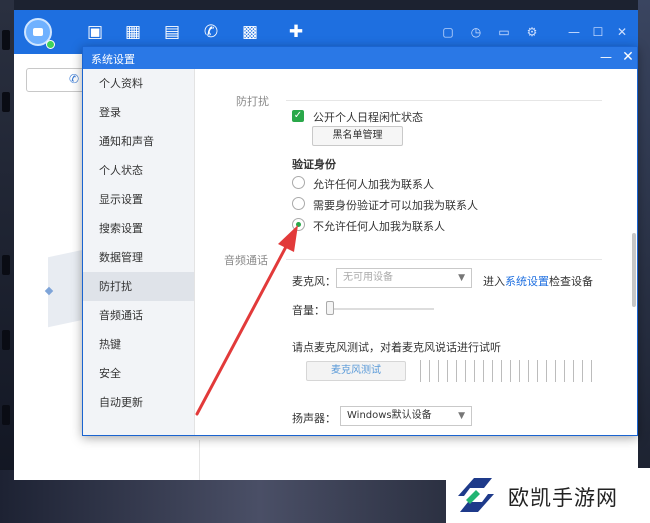  I want to click on option-allow-anyone: 允许任何人加我为联系人, so click(373, 184).